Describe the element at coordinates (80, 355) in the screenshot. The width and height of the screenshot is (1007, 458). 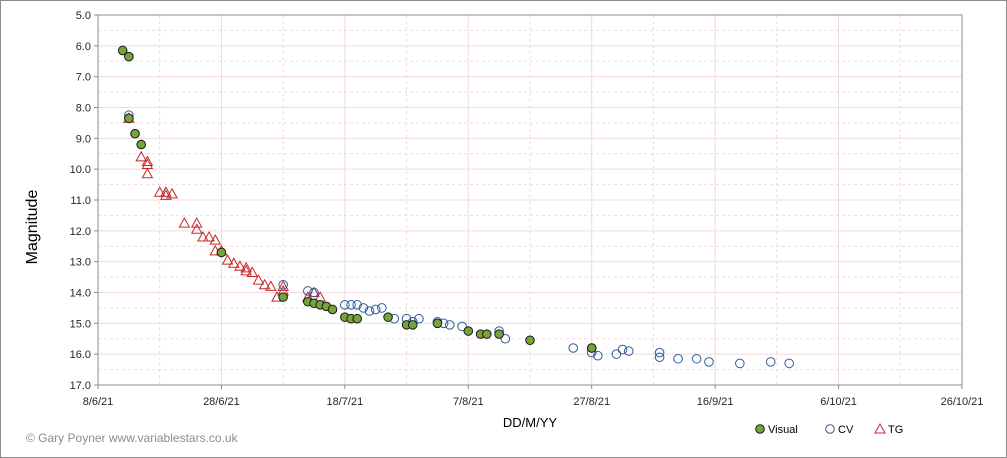
I see `y-tick-label: 16.0` at that location.